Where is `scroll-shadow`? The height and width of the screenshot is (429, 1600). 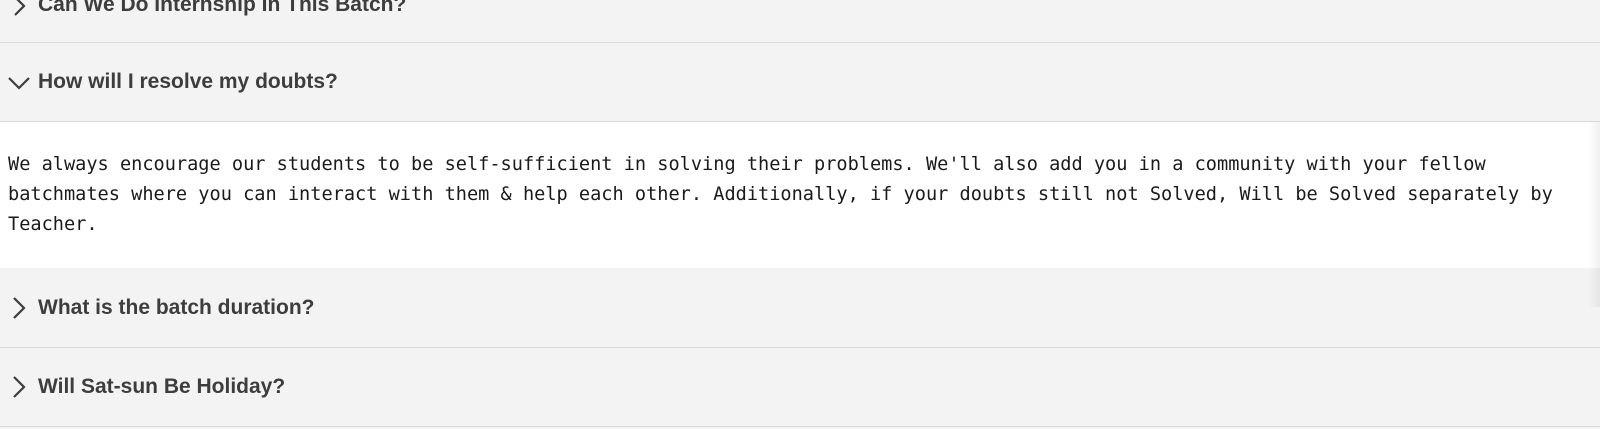 scroll-shadow is located at coordinates (1594, 214).